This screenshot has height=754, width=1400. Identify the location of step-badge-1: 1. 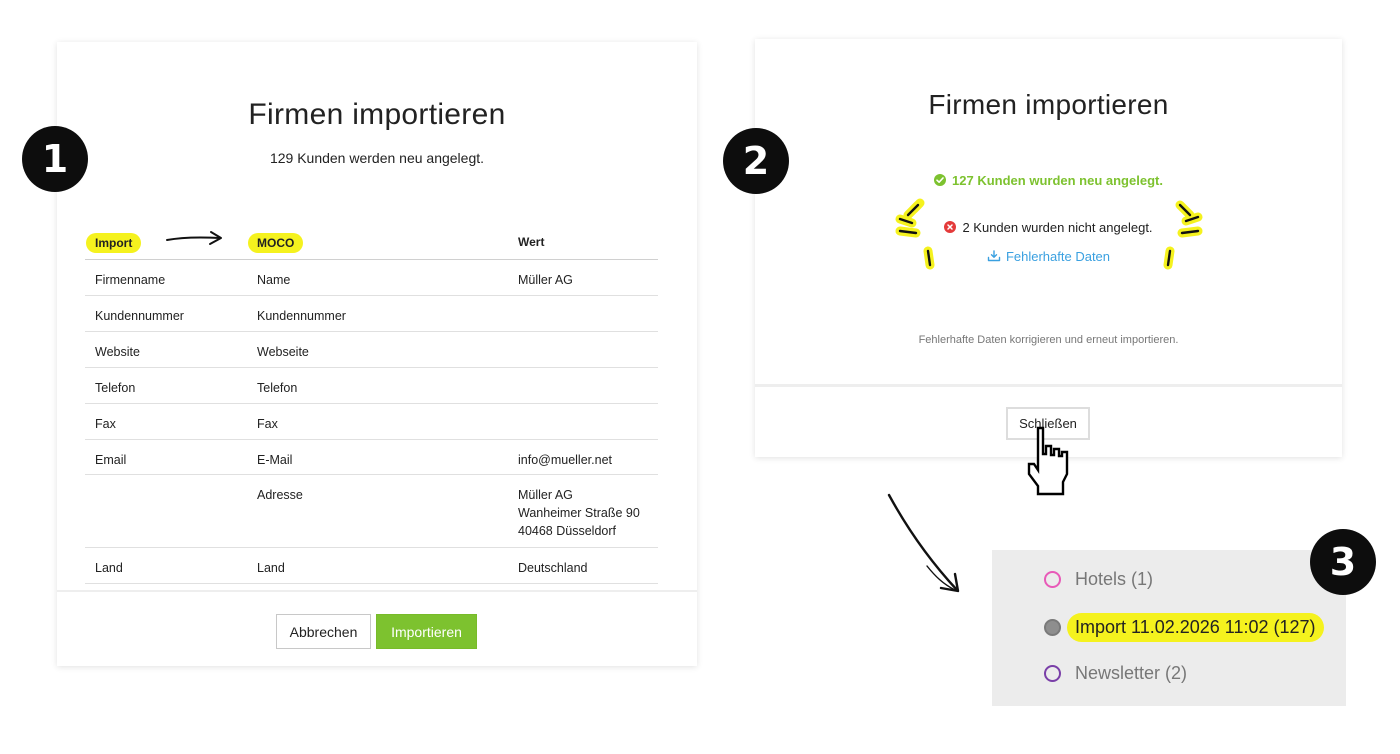
(55, 159).